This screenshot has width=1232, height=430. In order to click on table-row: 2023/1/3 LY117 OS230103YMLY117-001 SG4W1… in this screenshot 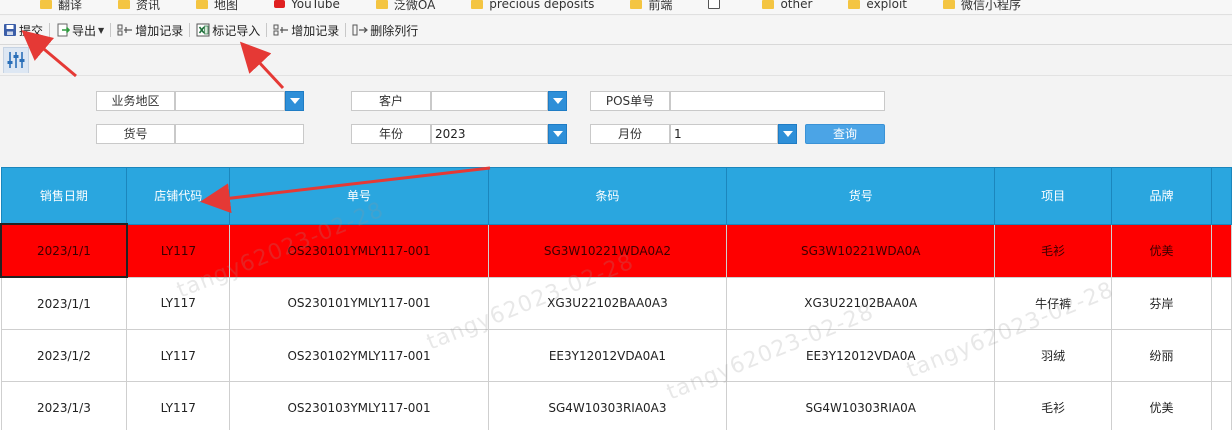, I will do `click(616, 405)`.